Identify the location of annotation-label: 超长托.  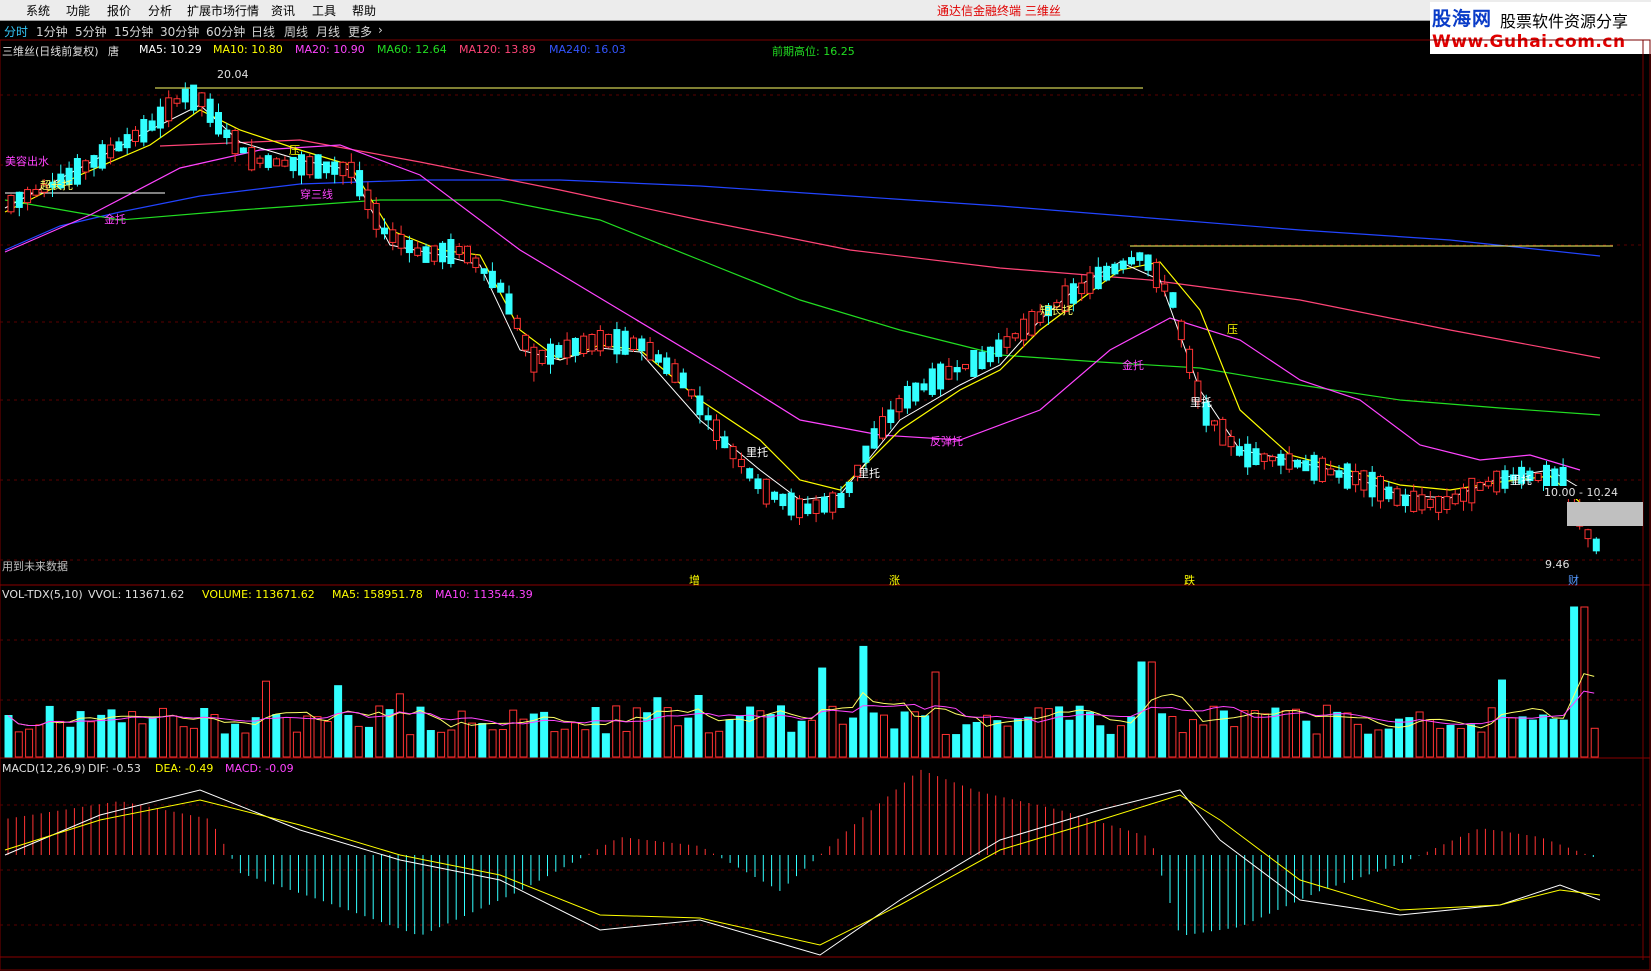
(56, 185).